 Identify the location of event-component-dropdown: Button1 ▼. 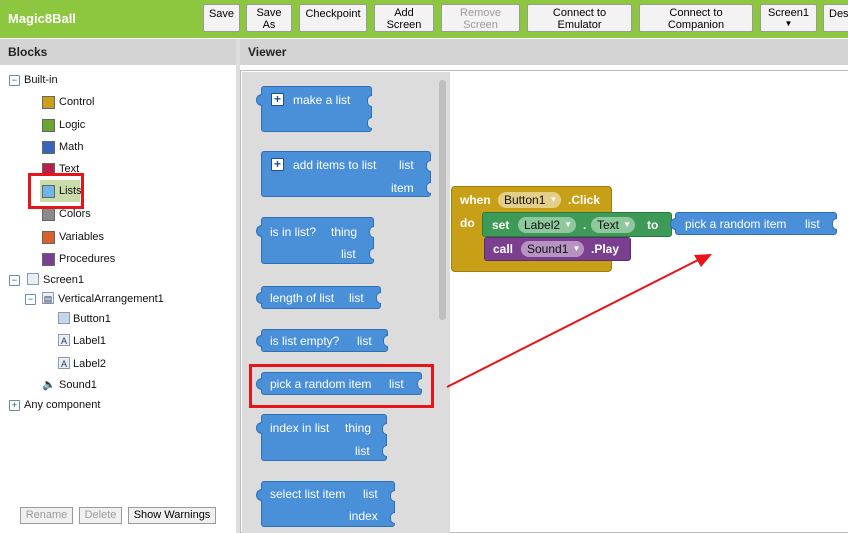
(530, 200).